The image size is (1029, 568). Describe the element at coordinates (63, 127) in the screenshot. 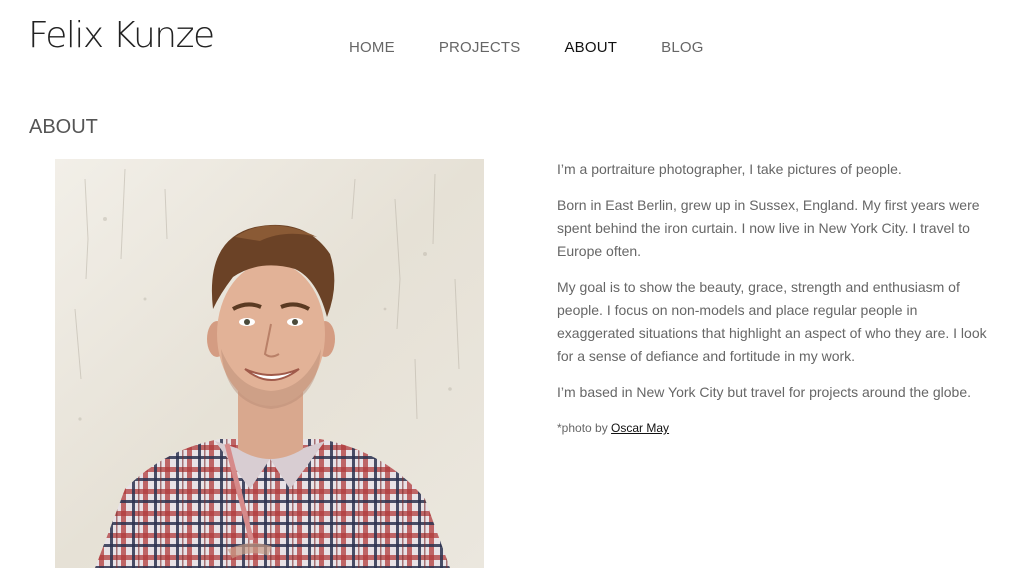

I see `page-title: ABOUT` at that location.